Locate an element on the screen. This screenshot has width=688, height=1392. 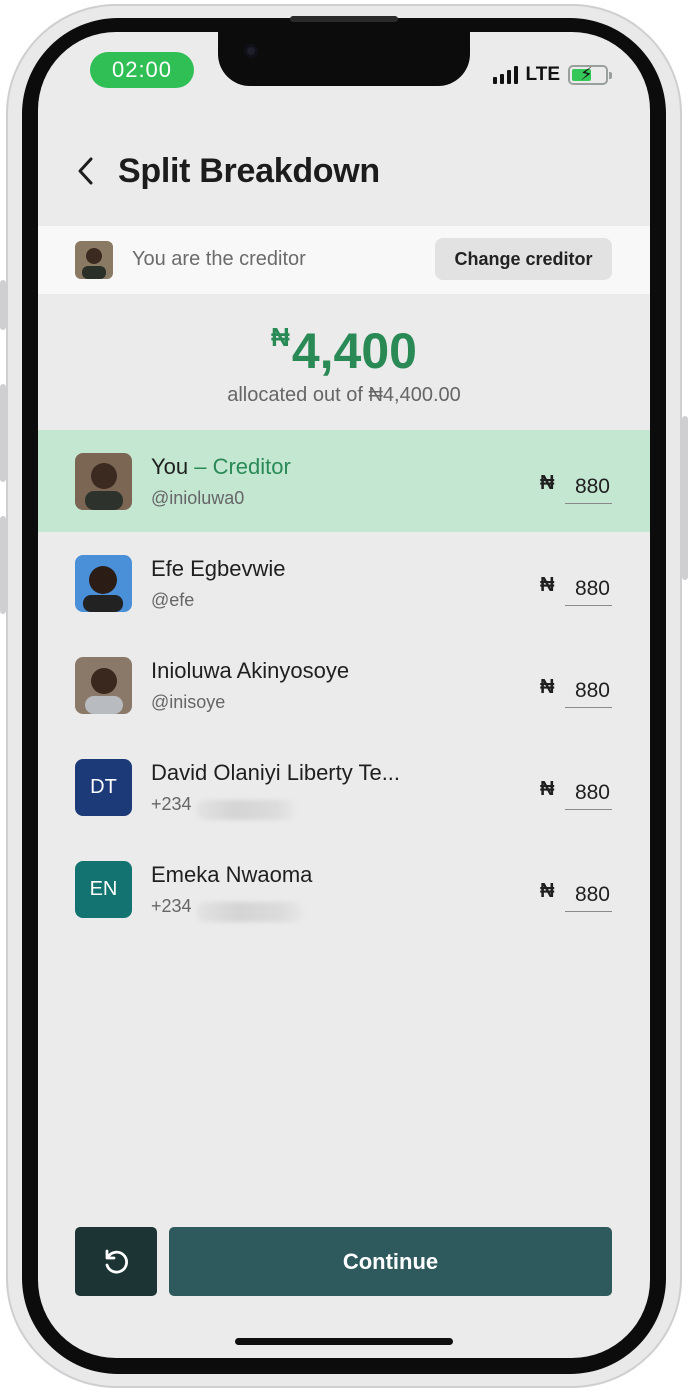
participant-row: Inioluwa Akinyosoye @inisoye ₦ is located at coordinates (344, 685).